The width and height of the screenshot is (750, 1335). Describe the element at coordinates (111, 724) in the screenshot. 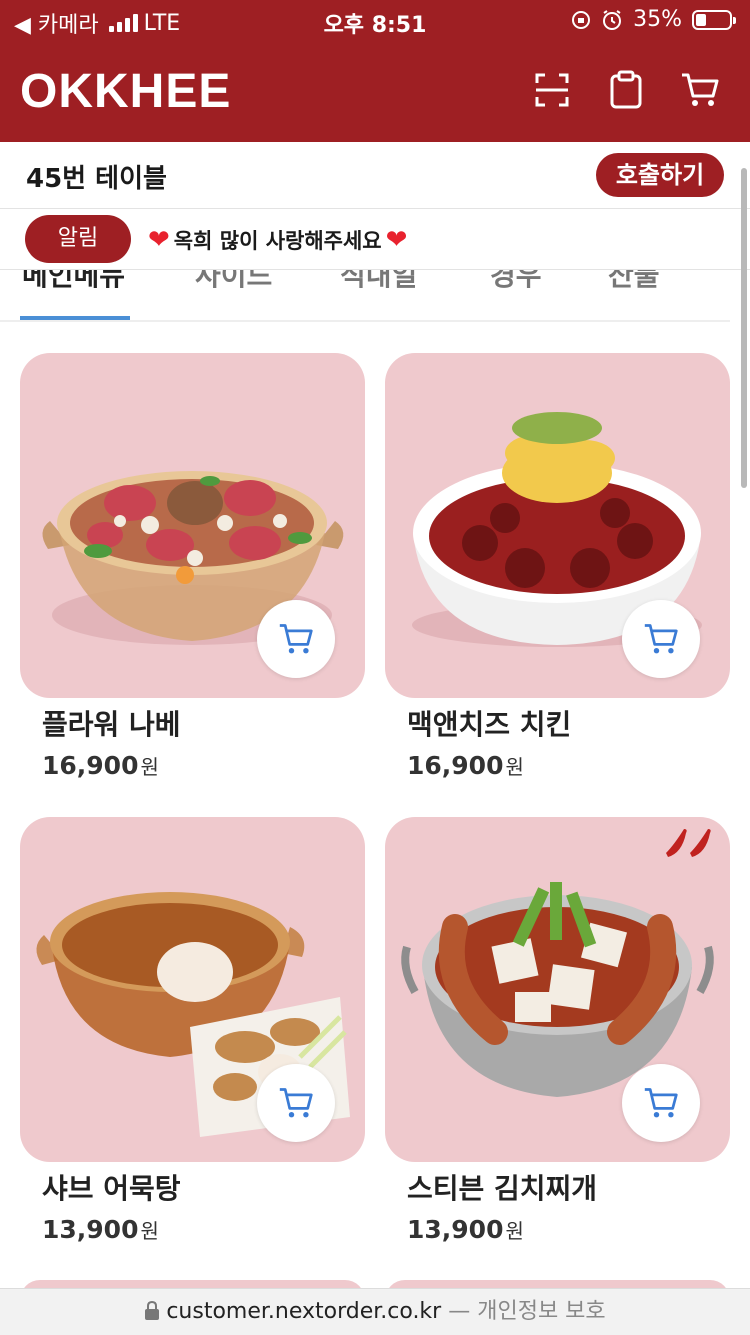

I see `menu-name: 플라워 나베` at that location.